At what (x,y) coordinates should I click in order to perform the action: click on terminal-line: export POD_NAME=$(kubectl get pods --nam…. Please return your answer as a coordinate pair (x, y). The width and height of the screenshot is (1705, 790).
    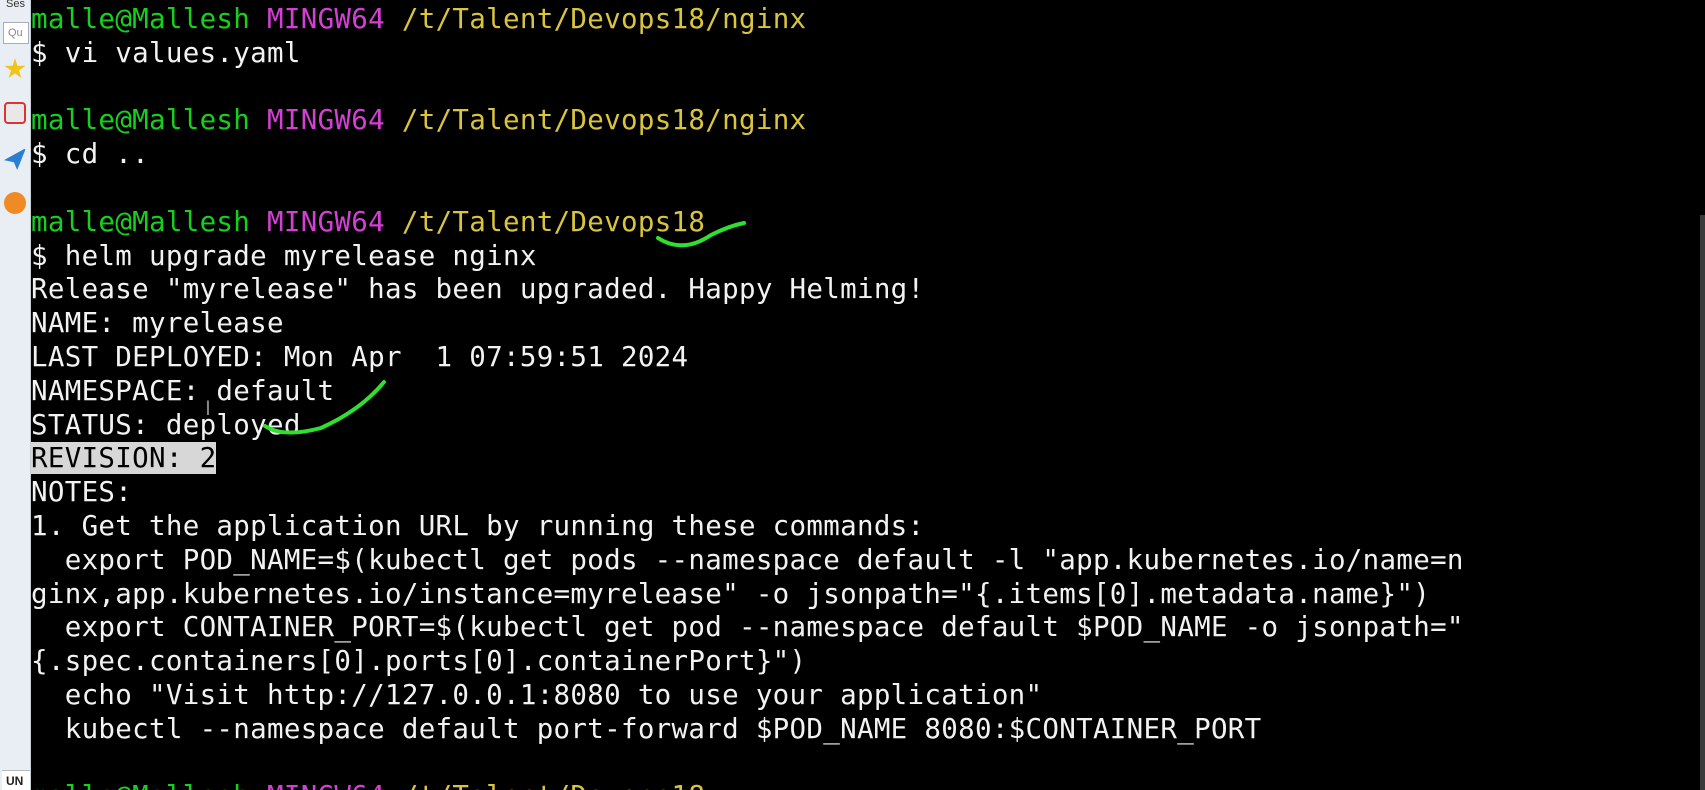
    Looking at the image, I should click on (747, 561).